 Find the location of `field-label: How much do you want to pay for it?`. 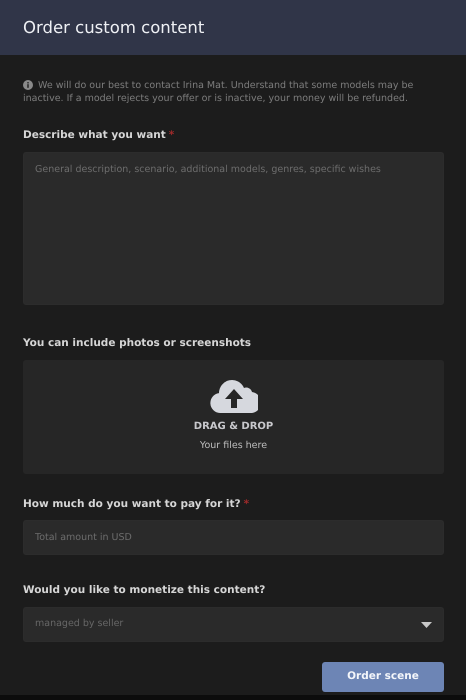

field-label: How much do you want to pay for it? is located at coordinates (132, 504).